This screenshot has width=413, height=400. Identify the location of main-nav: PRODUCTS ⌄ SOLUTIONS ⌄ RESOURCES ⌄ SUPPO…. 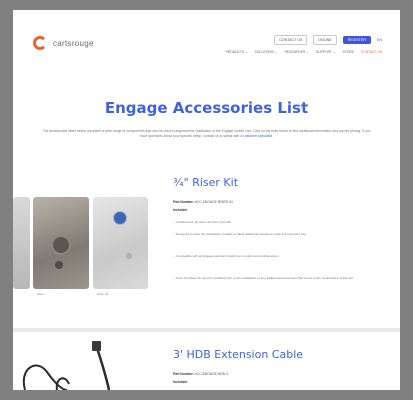
(304, 52).